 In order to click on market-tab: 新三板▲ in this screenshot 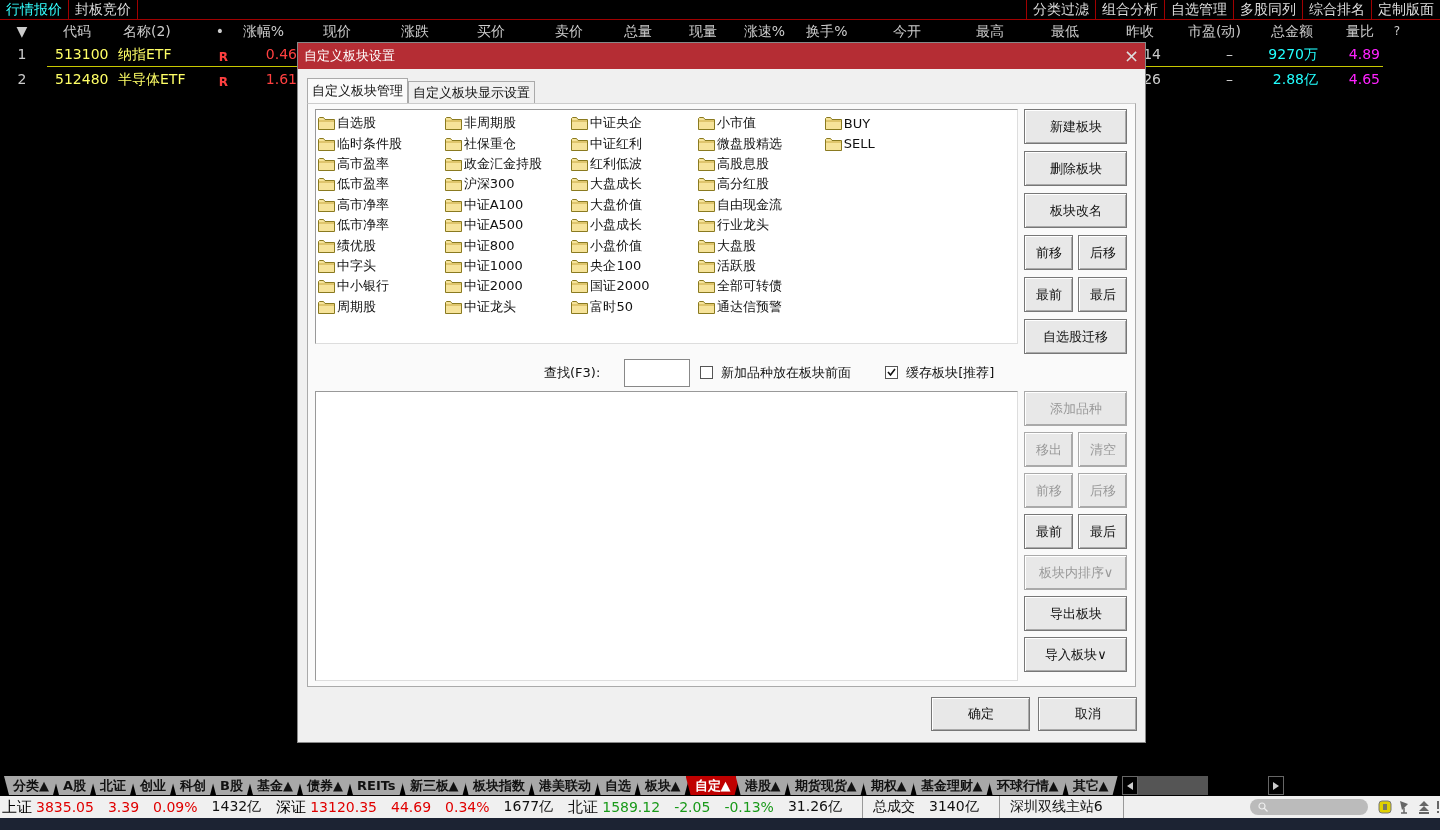, I will do `click(434, 785)`.